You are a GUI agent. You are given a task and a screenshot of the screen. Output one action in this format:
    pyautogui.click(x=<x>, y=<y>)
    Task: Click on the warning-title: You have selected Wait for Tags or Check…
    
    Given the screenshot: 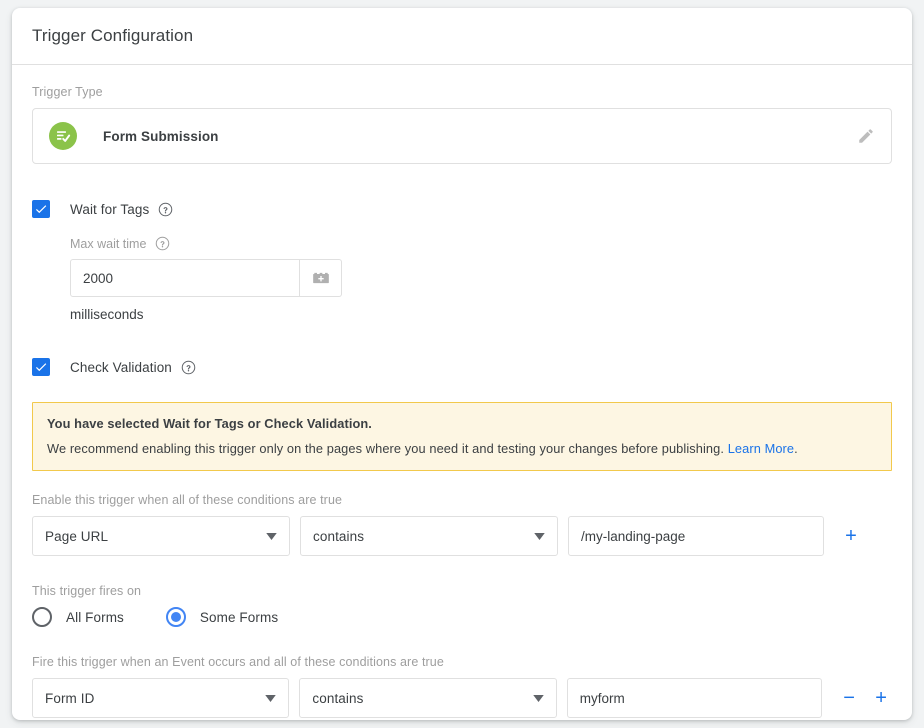 What is the action you would take?
    pyautogui.click(x=209, y=423)
    